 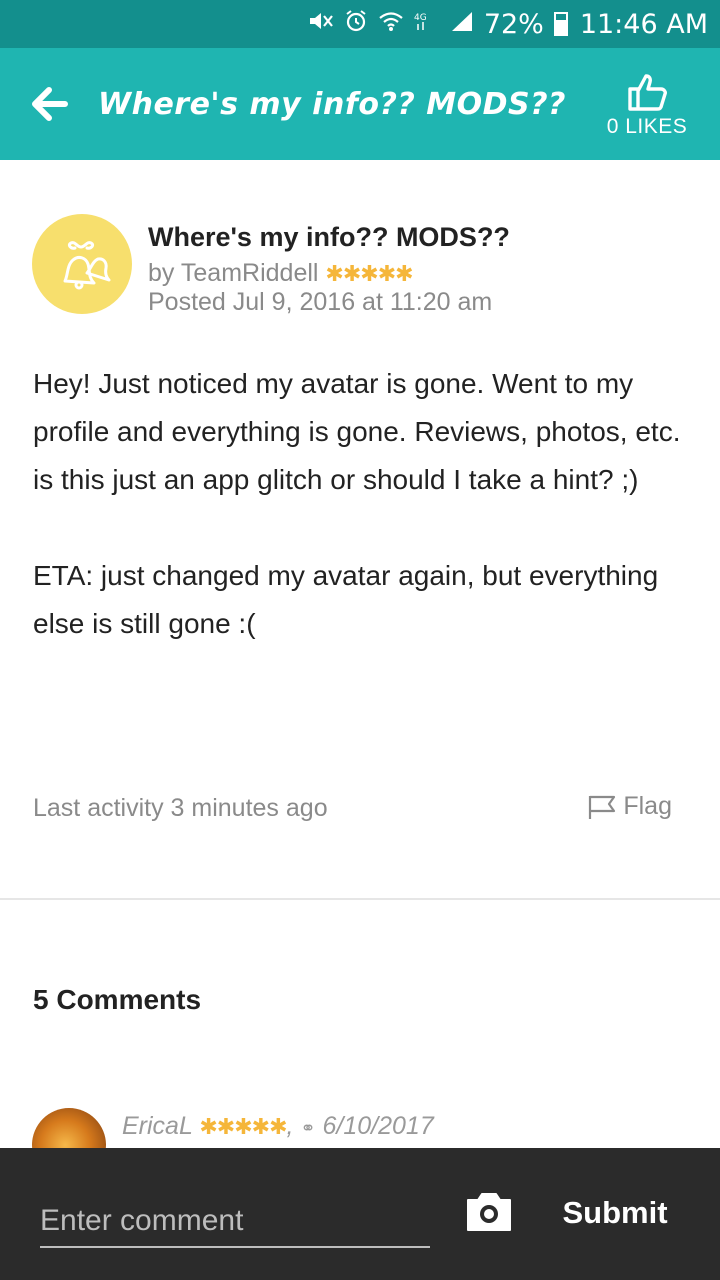 I want to click on camera-button, so click(x=489, y=1212).